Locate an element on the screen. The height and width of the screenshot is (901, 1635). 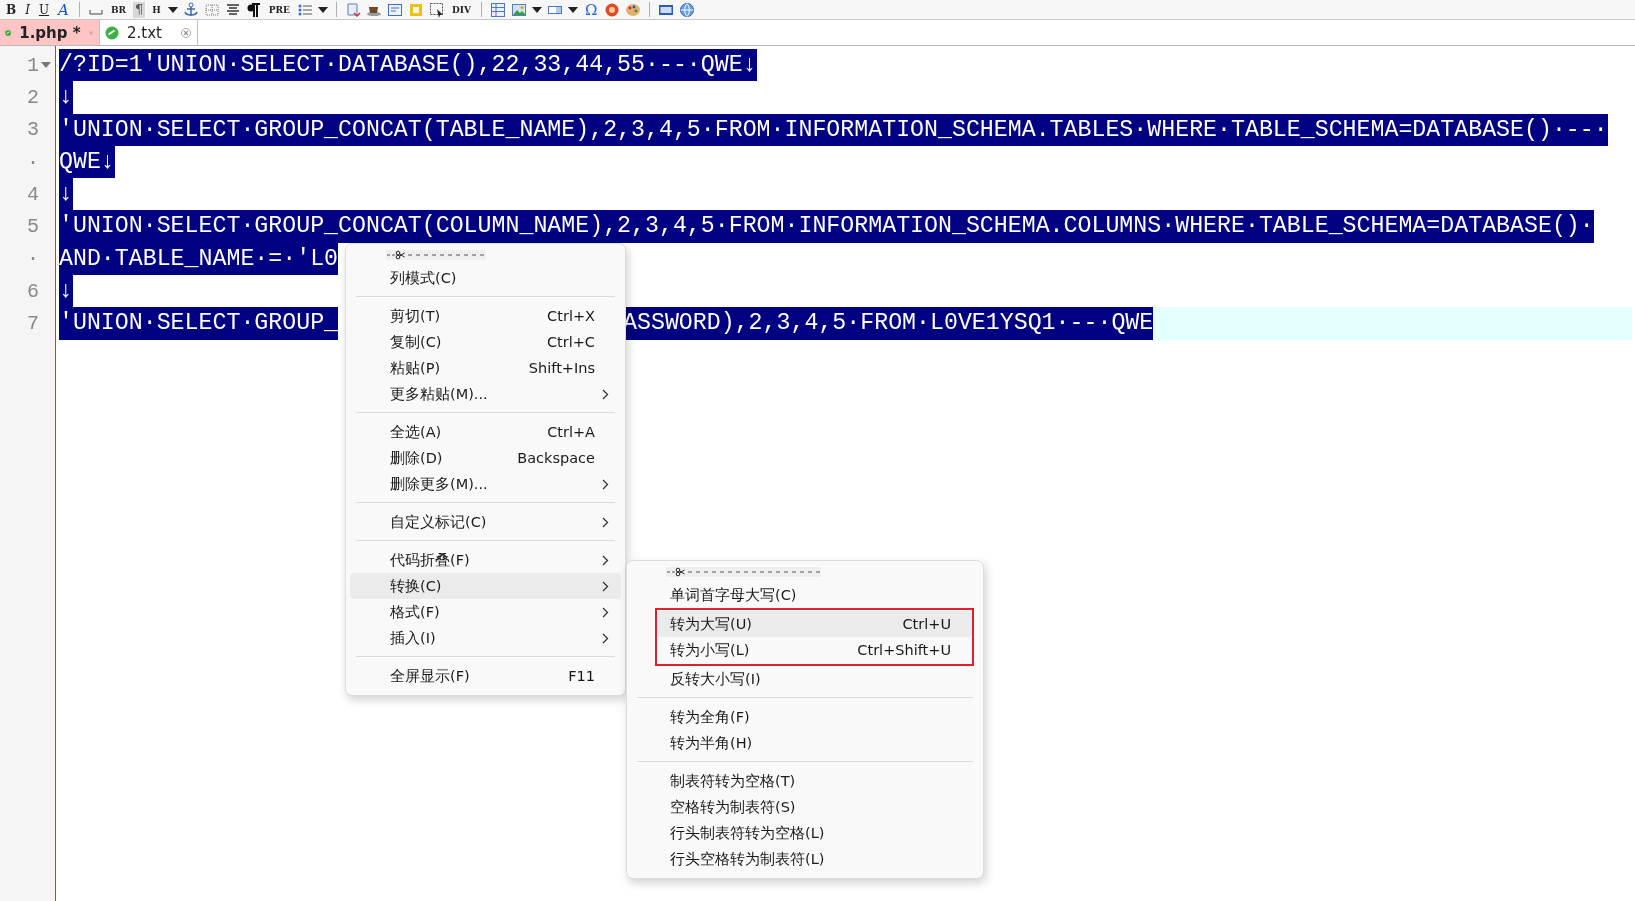
format-button: U is located at coordinates (44, 9).